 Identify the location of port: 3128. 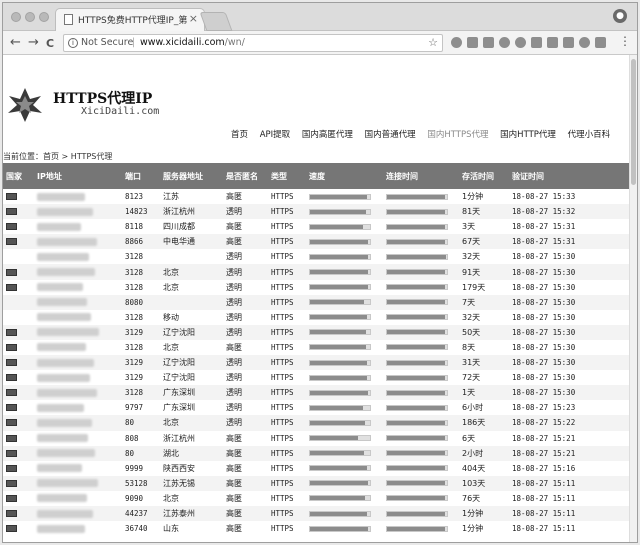
(134, 347).